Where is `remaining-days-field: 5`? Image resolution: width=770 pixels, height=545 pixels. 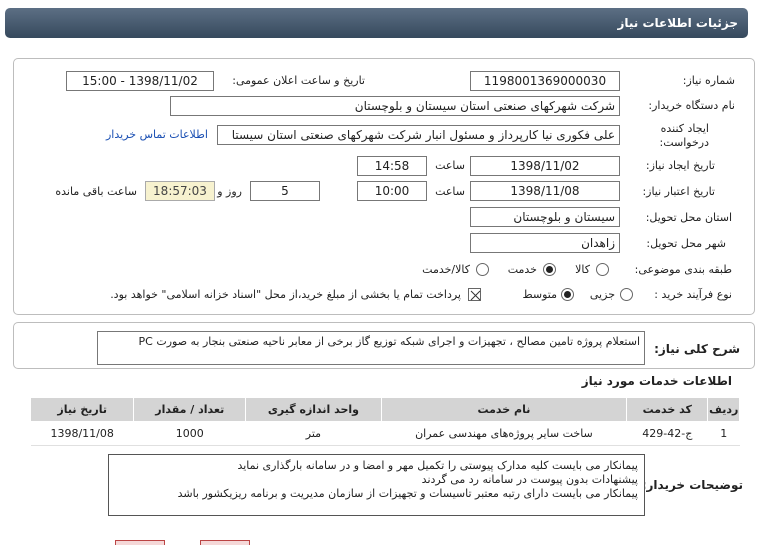
remaining-days-field: 5 is located at coordinates (285, 191).